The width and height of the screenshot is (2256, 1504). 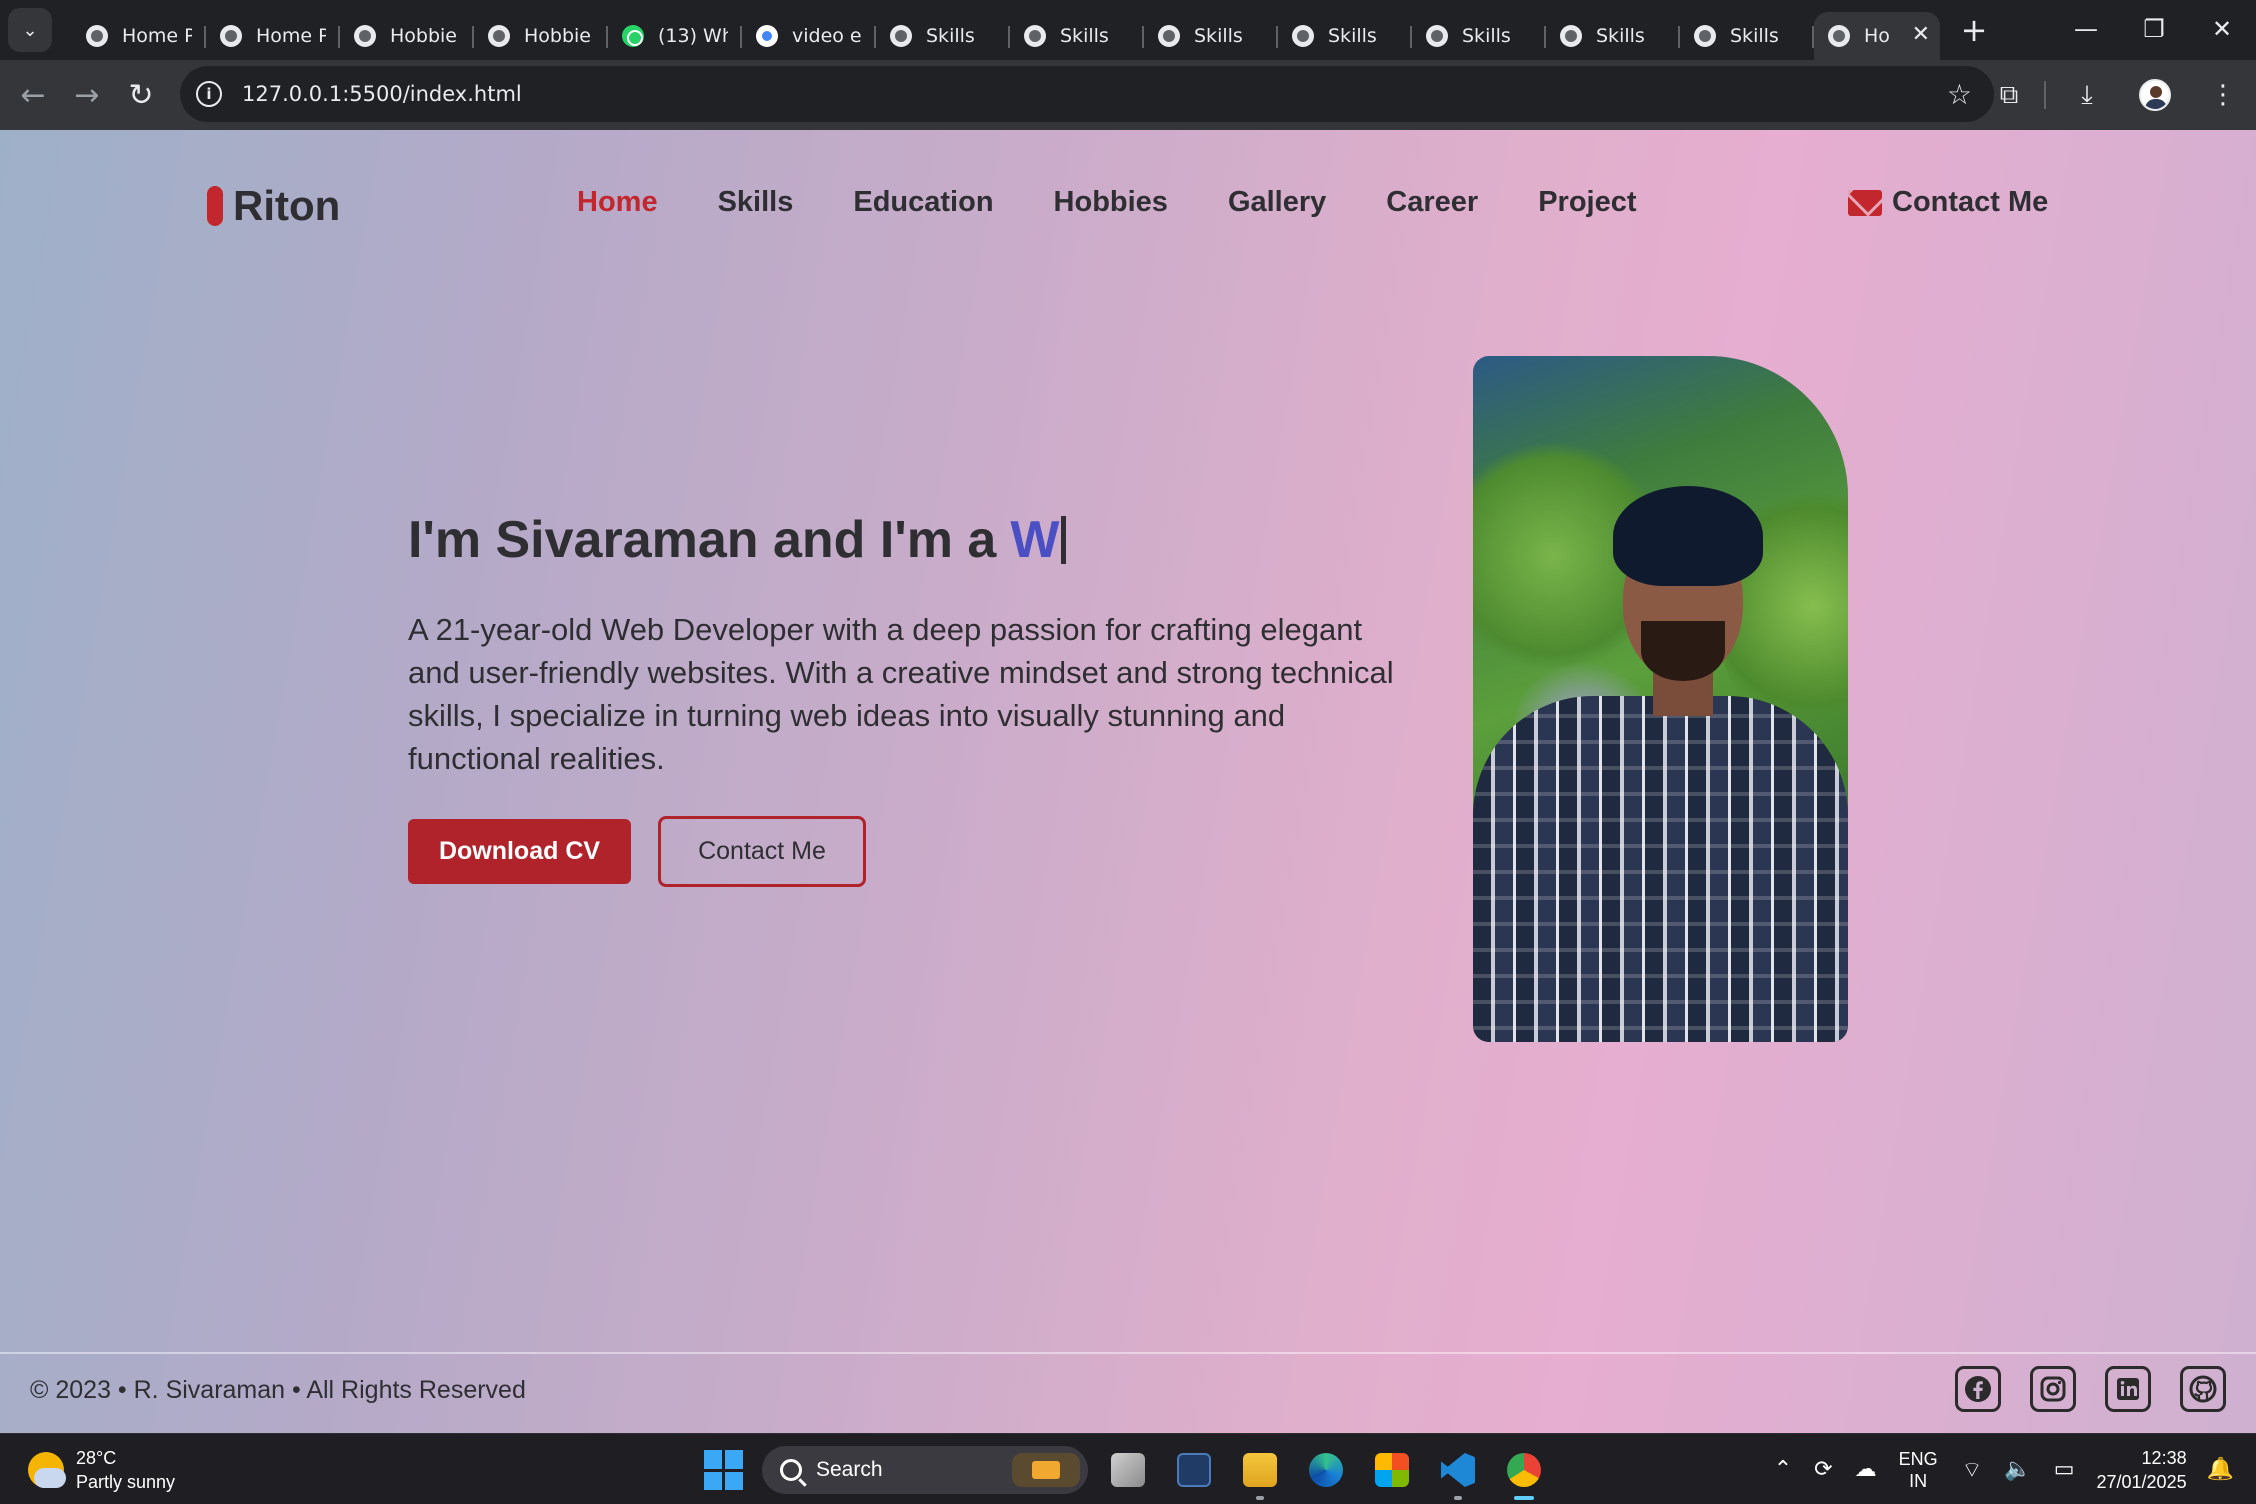 I want to click on url-text: 127.0.0.1:5500/index.html, so click(x=382, y=94).